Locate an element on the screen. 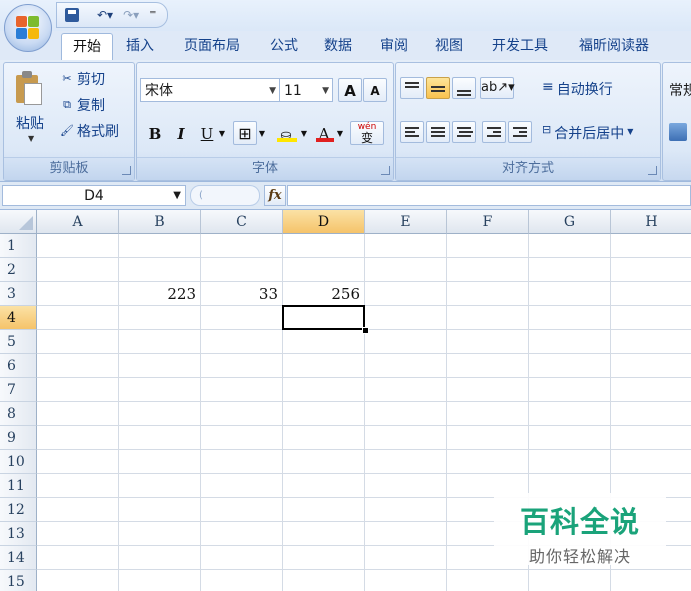 The width and height of the screenshot is (691, 591). cell-g3 is located at coordinates (570, 294).